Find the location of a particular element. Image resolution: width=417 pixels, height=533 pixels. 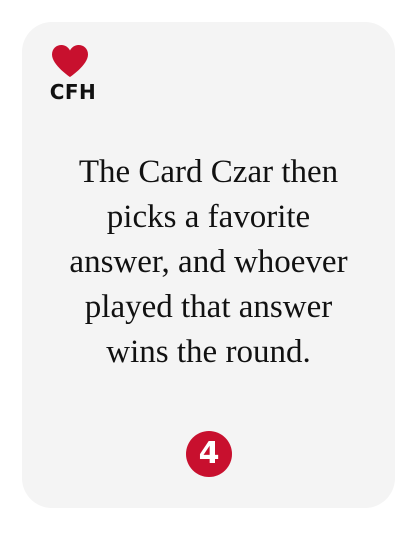

card-text-line: answer, and whoever is located at coordinates (208, 262).